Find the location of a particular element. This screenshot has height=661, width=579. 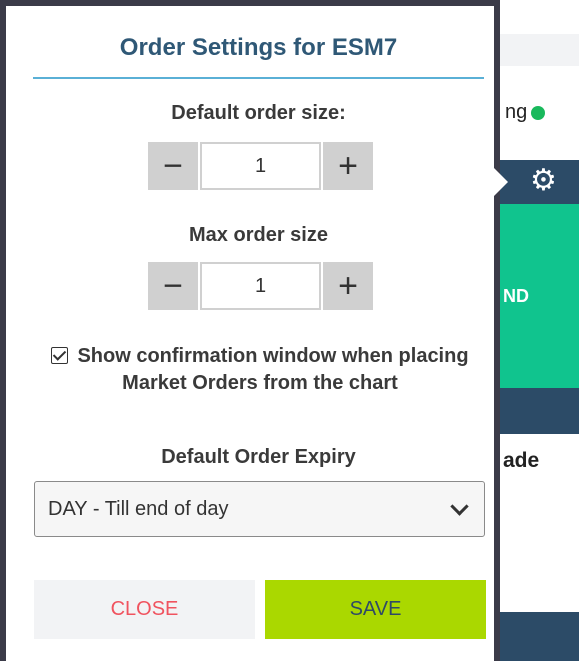

order-expiry-select: DAY - Till end of day is located at coordinates (259, 509).